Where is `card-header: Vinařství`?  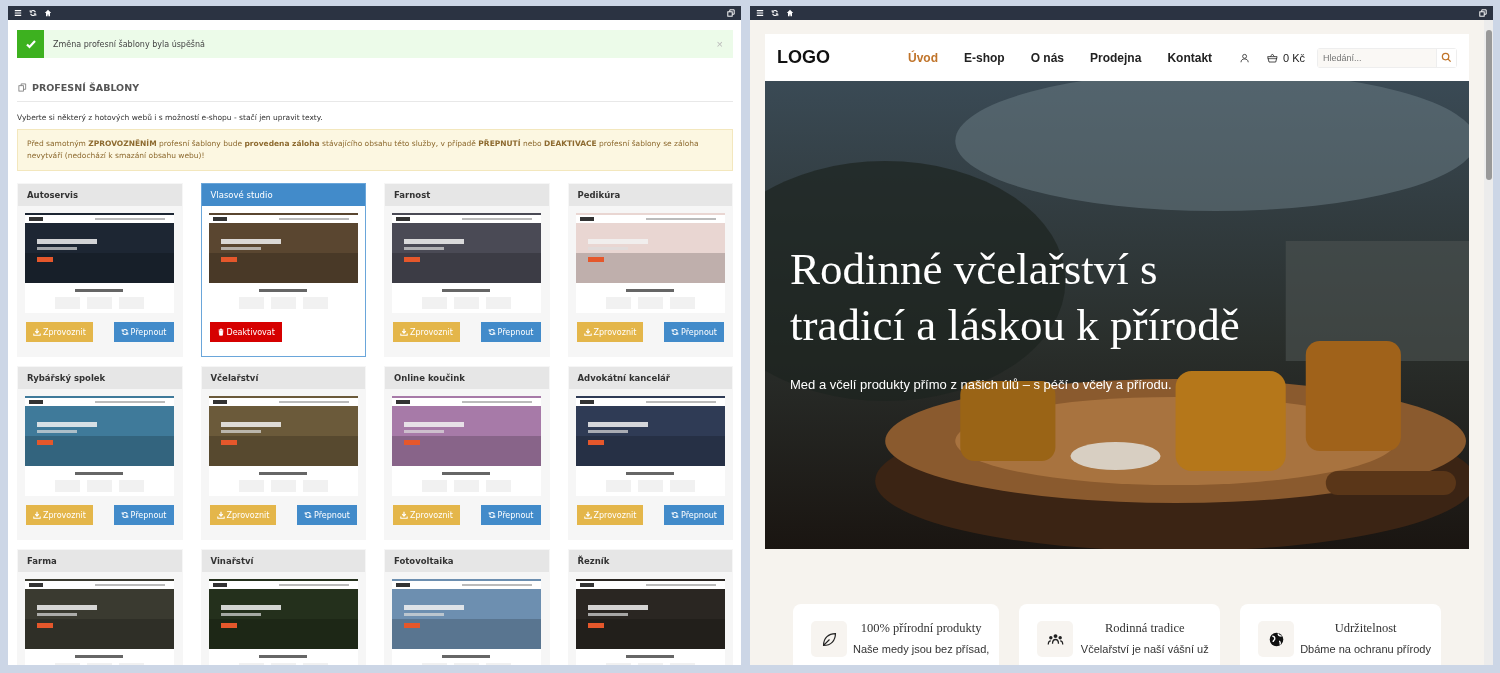 card-header: Vinařství is located at coordinates (283, 561).